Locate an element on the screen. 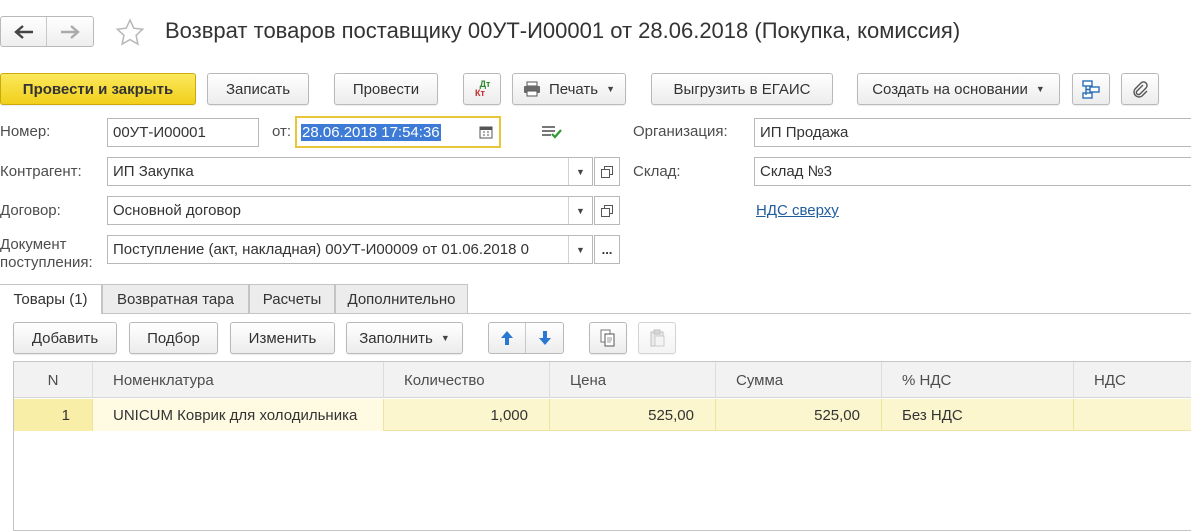  tab-settlements: Расчеты is located at coordinates (292, 298).